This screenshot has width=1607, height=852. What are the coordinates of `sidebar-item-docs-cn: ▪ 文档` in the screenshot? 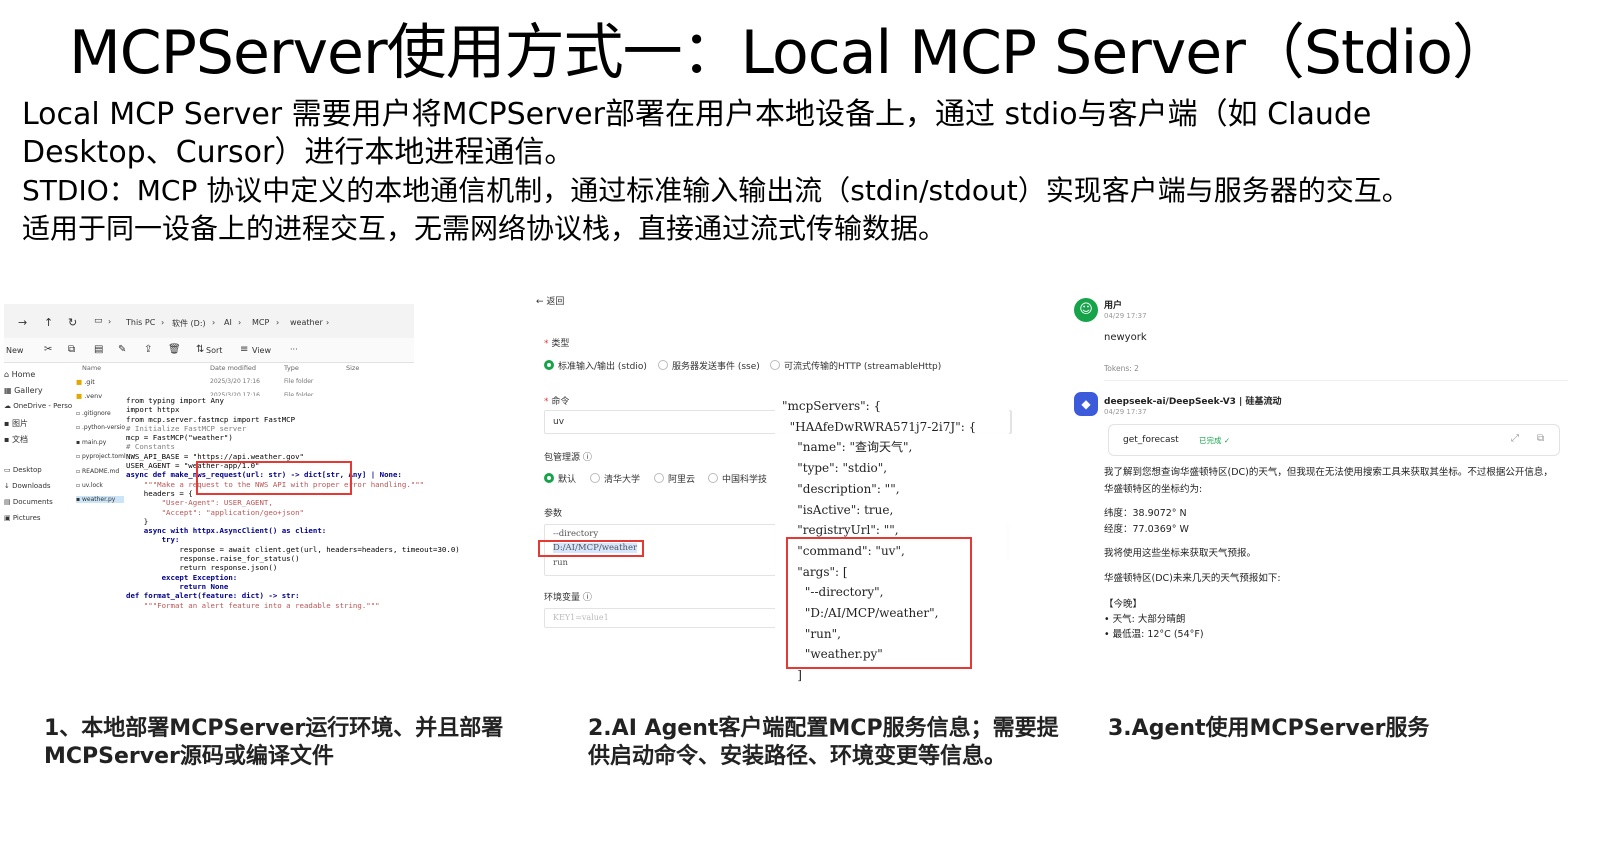 It's located at (16, 439).